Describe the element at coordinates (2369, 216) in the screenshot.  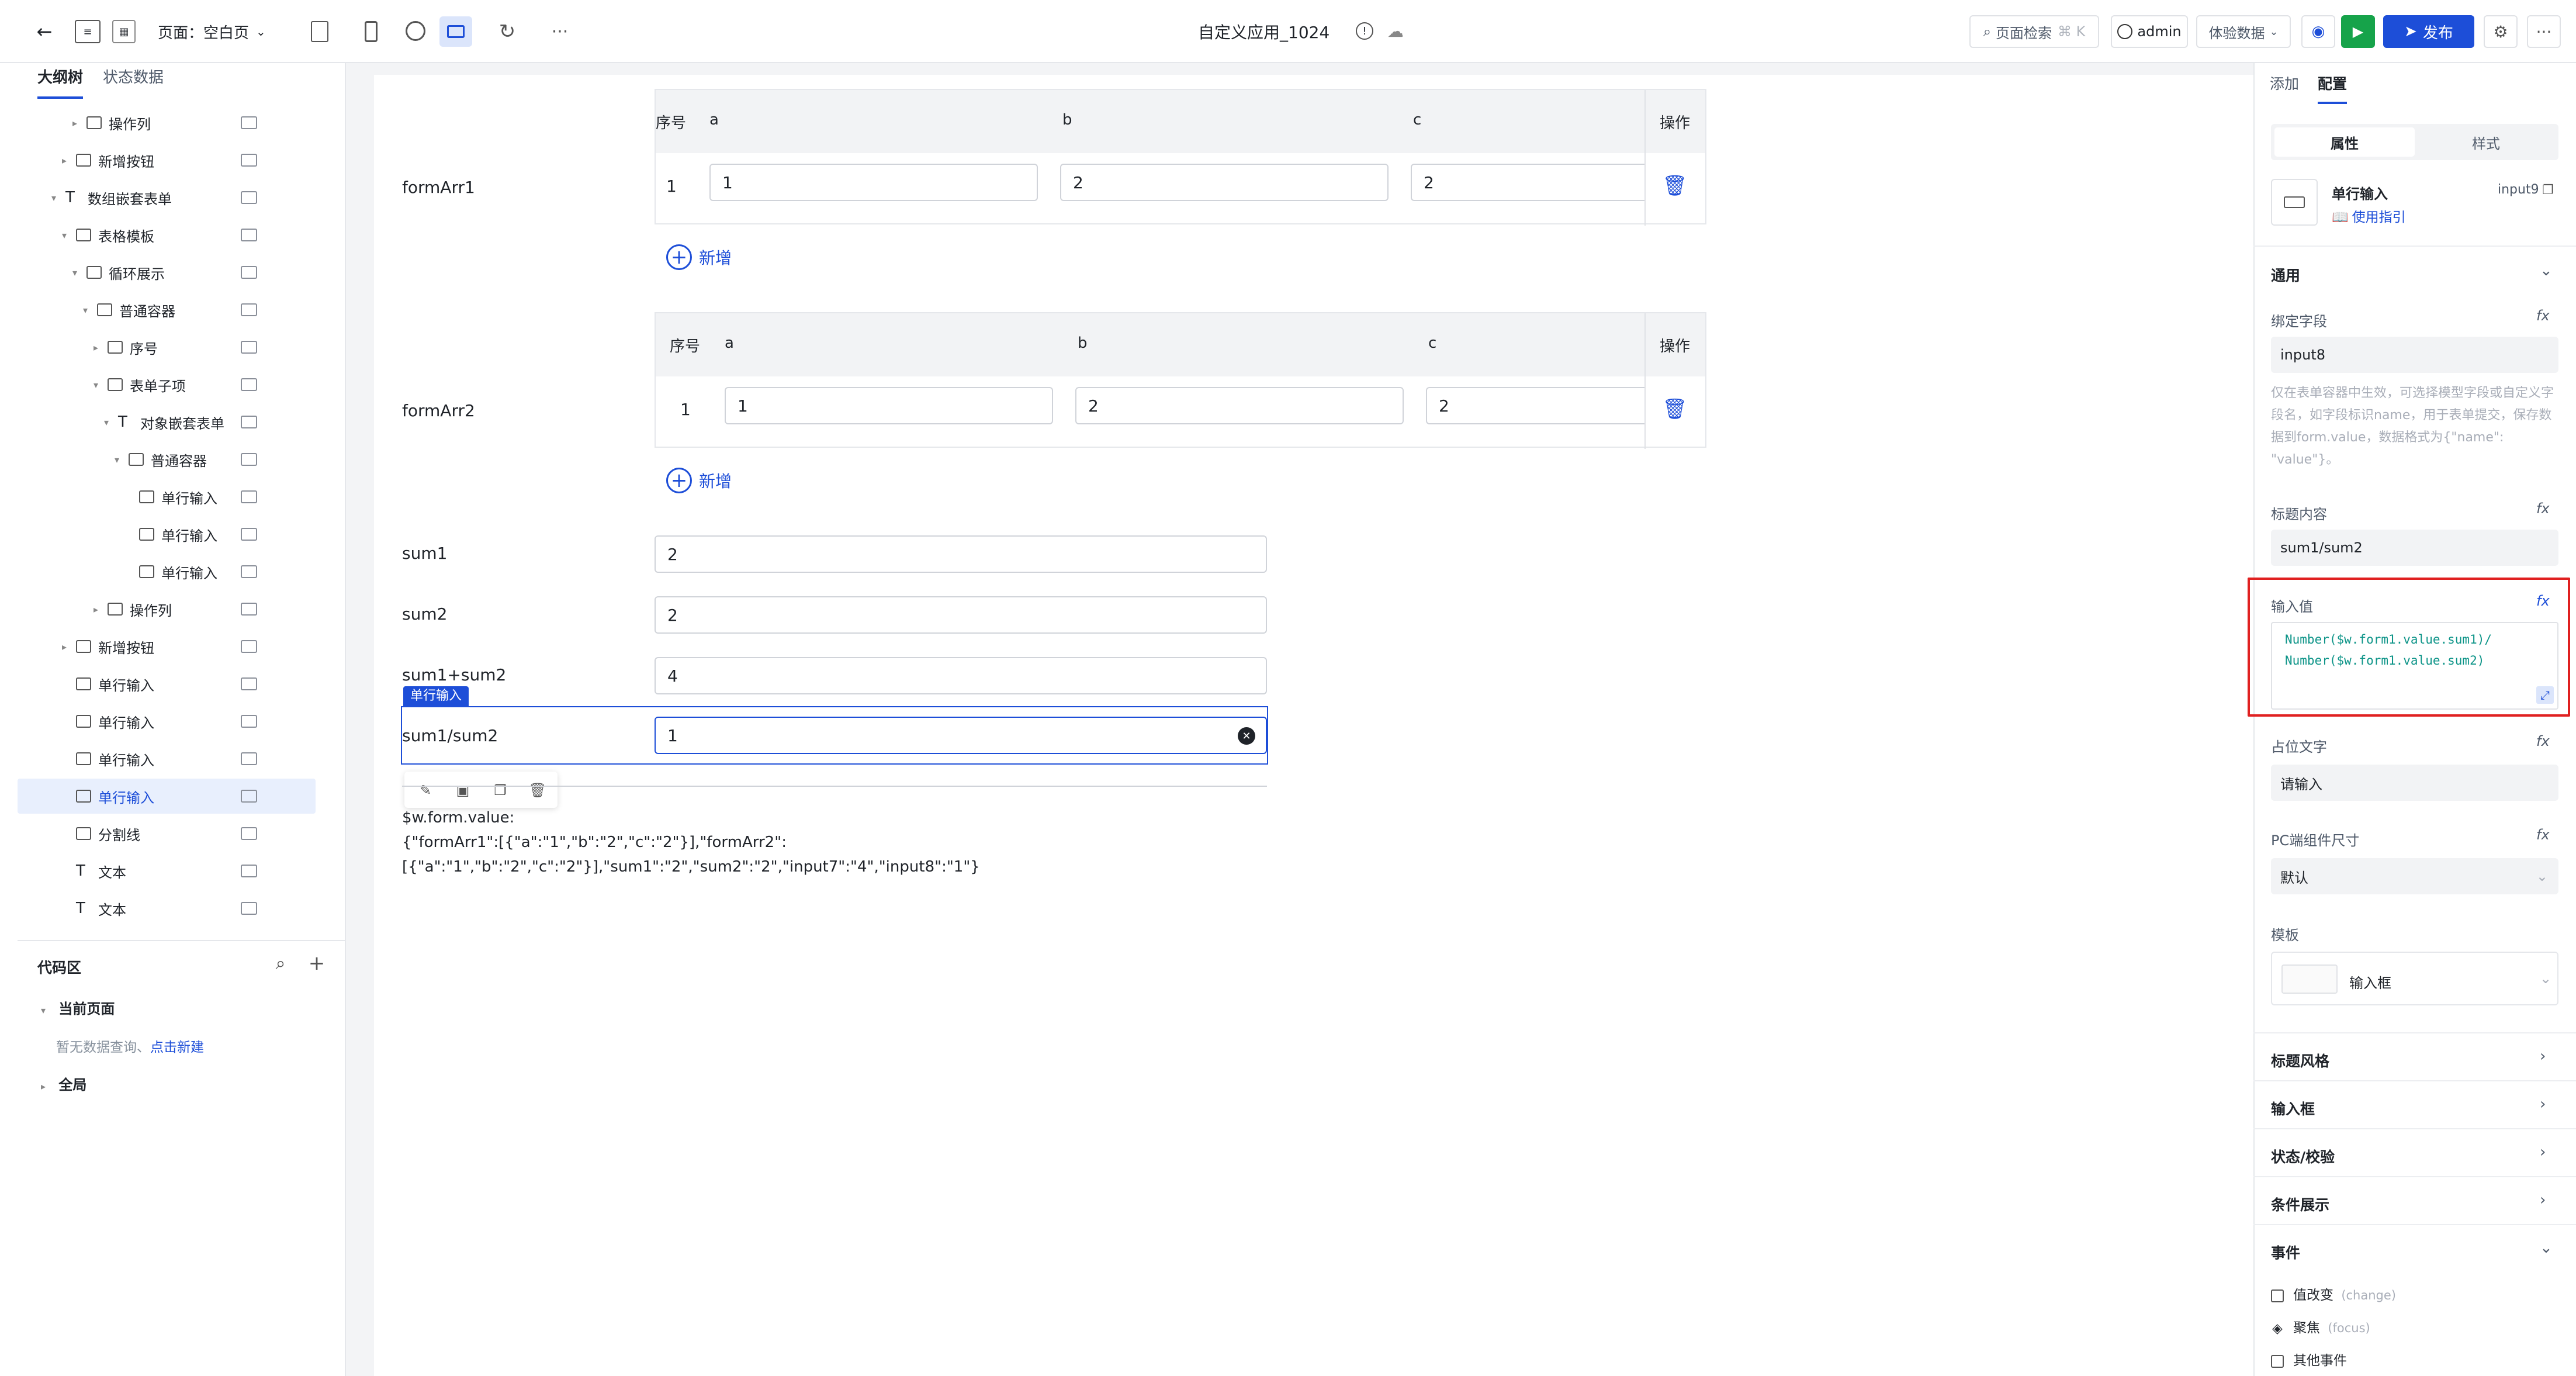
I see `usage-guide-link: 📖 使用指引` at that location.